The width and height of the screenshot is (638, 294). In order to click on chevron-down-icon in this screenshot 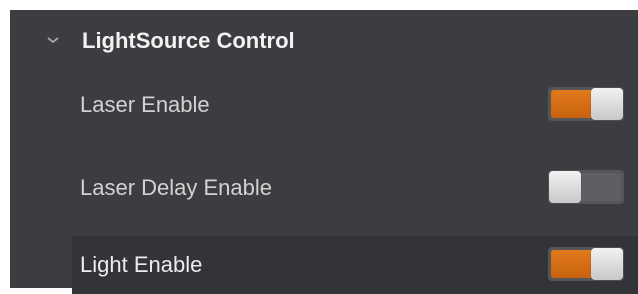, I will do `click(53, 40)`.